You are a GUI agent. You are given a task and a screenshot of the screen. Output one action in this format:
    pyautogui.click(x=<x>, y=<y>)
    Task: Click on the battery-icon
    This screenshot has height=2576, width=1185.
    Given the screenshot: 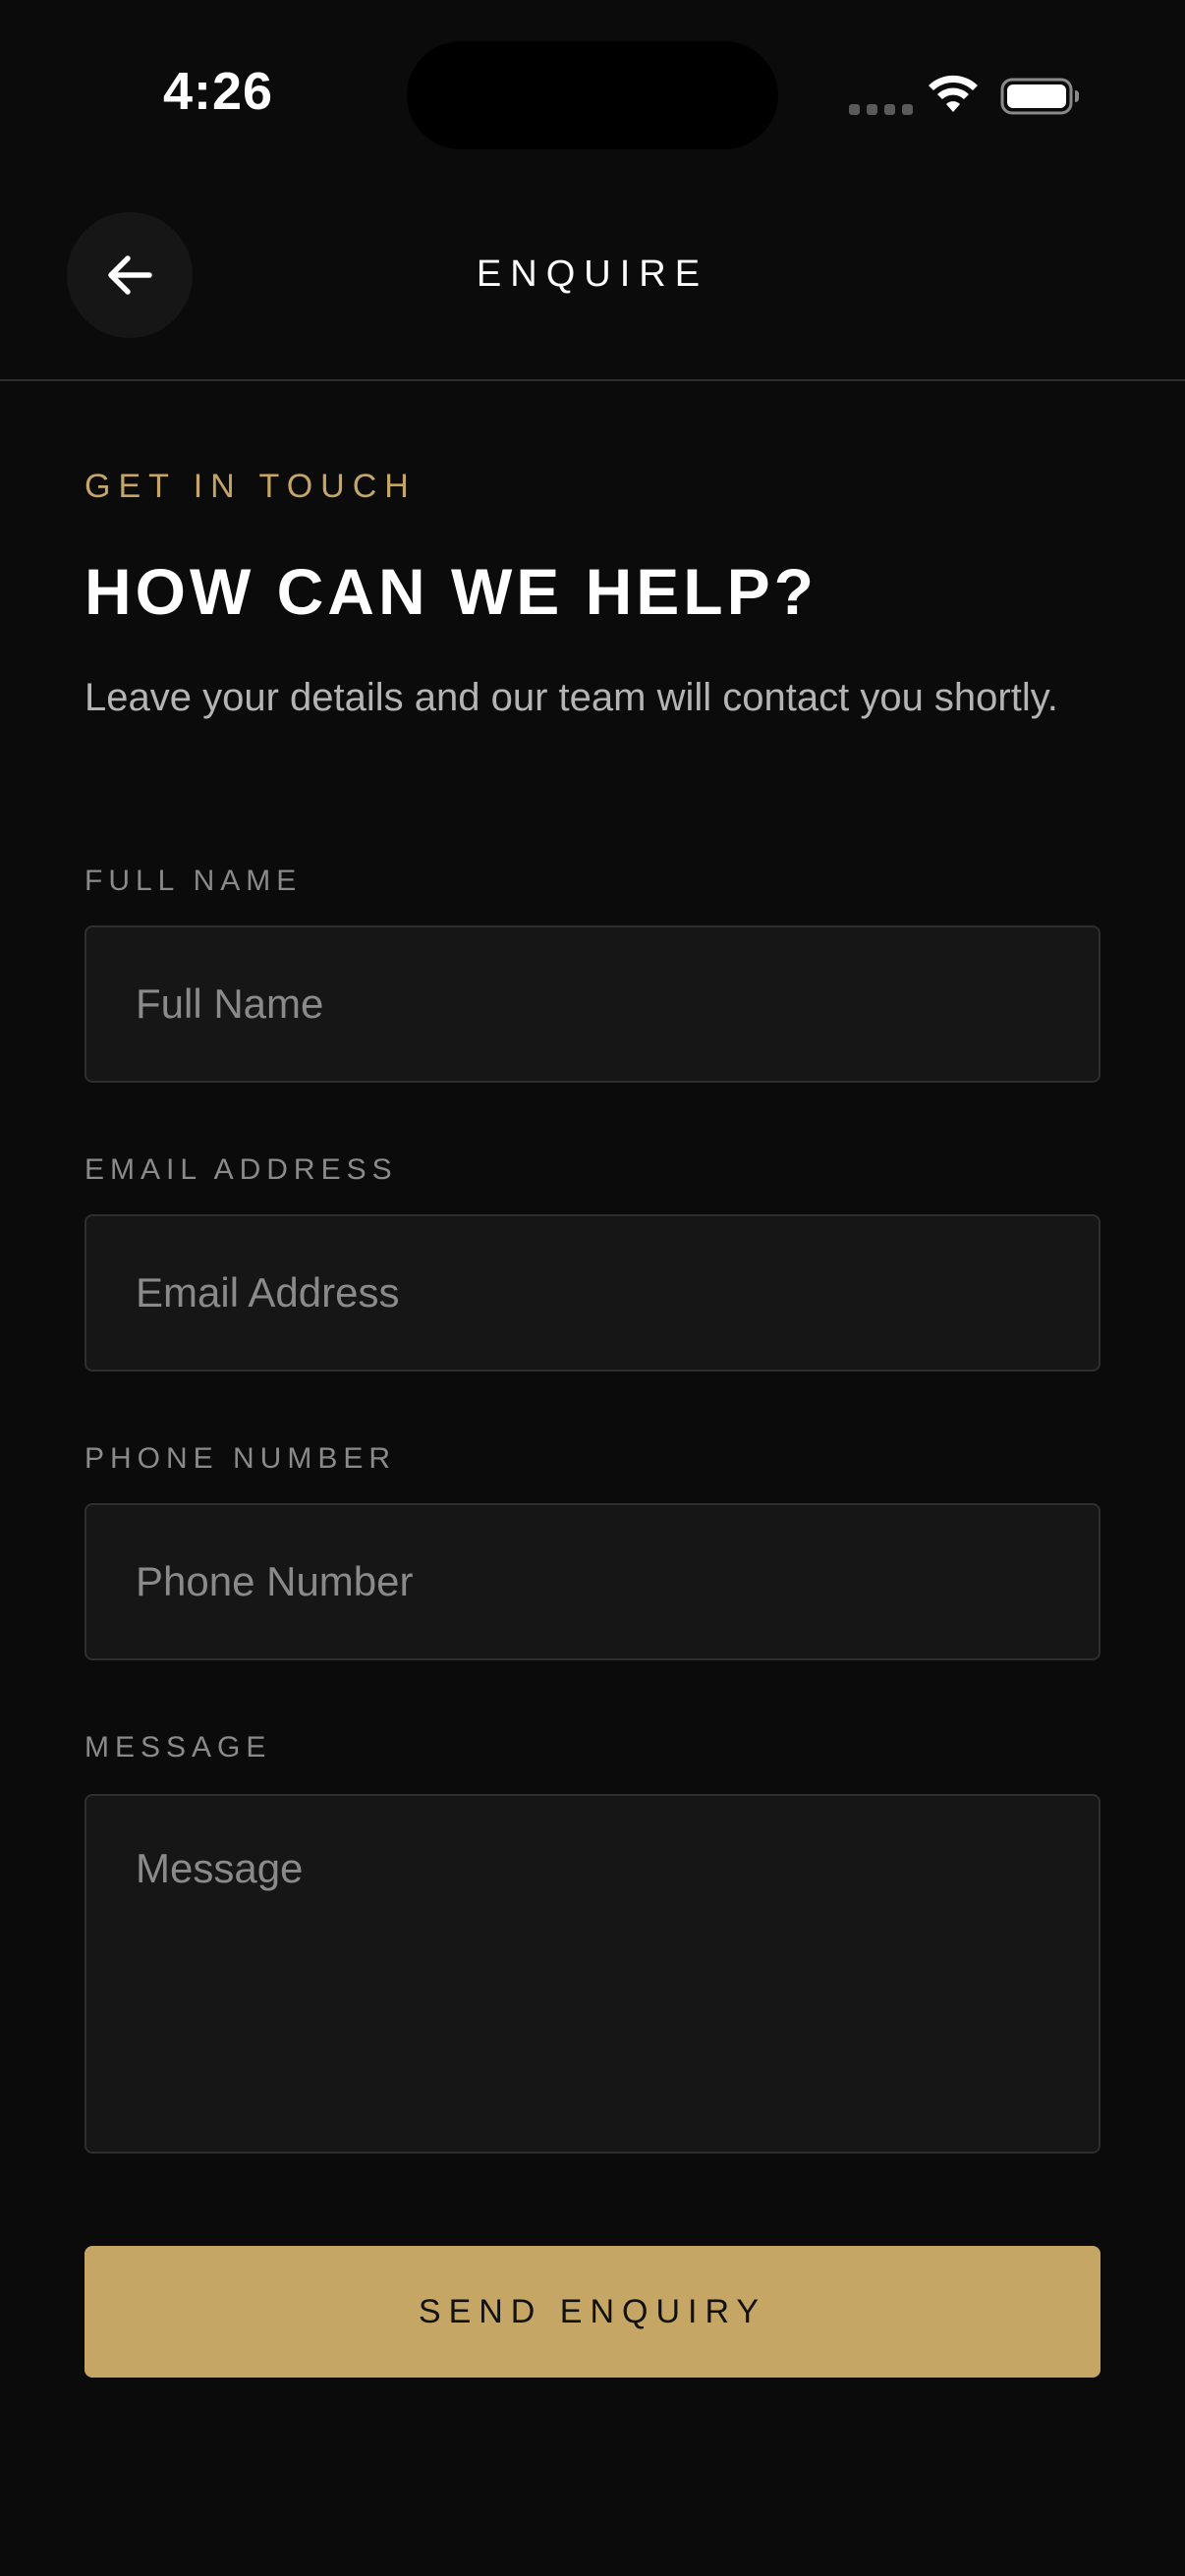 What is the action you would take?
    pyautogui.click(x=1040, y=96)
    